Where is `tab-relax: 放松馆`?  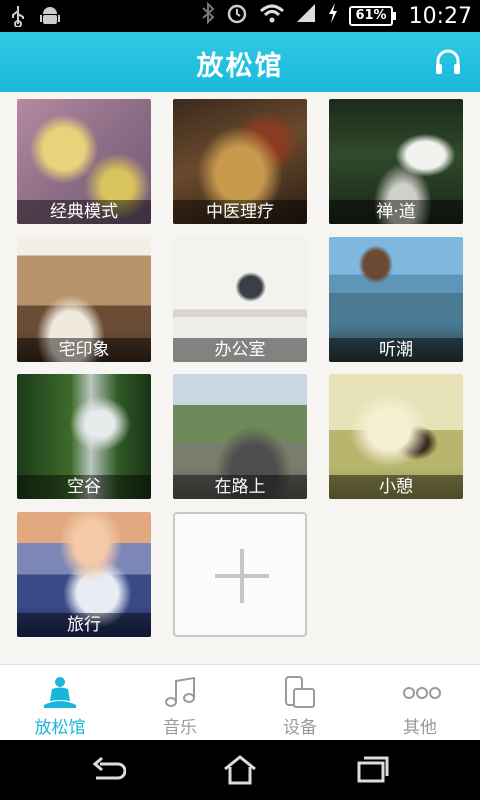
tab-relax: 放松馆 is located at coordinates (60, 703).